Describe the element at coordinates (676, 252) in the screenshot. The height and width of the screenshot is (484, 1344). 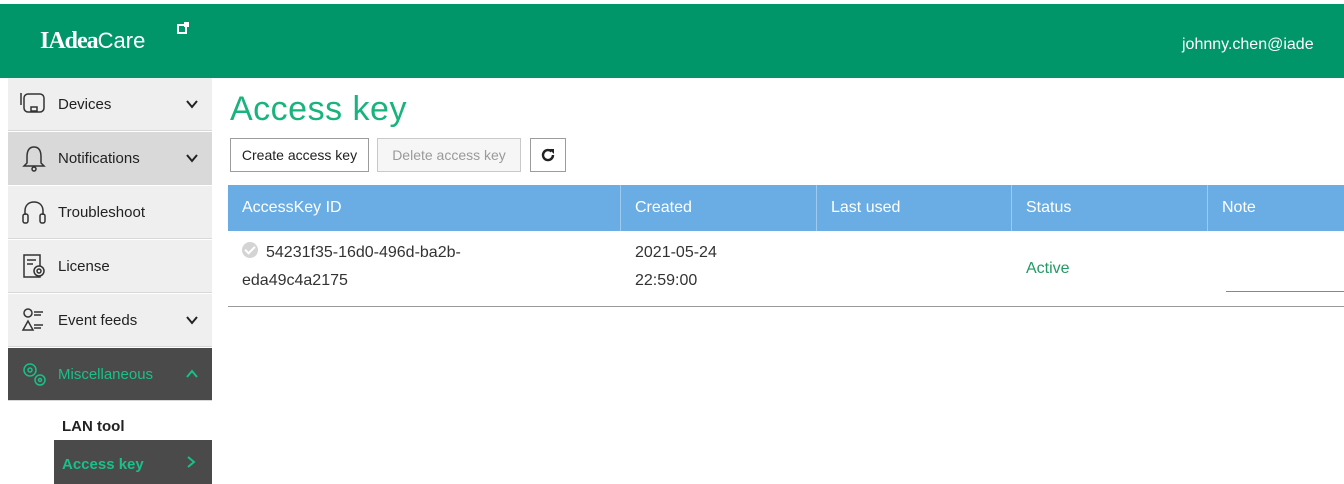
I see `created-date: 2021-05-24` at that location.